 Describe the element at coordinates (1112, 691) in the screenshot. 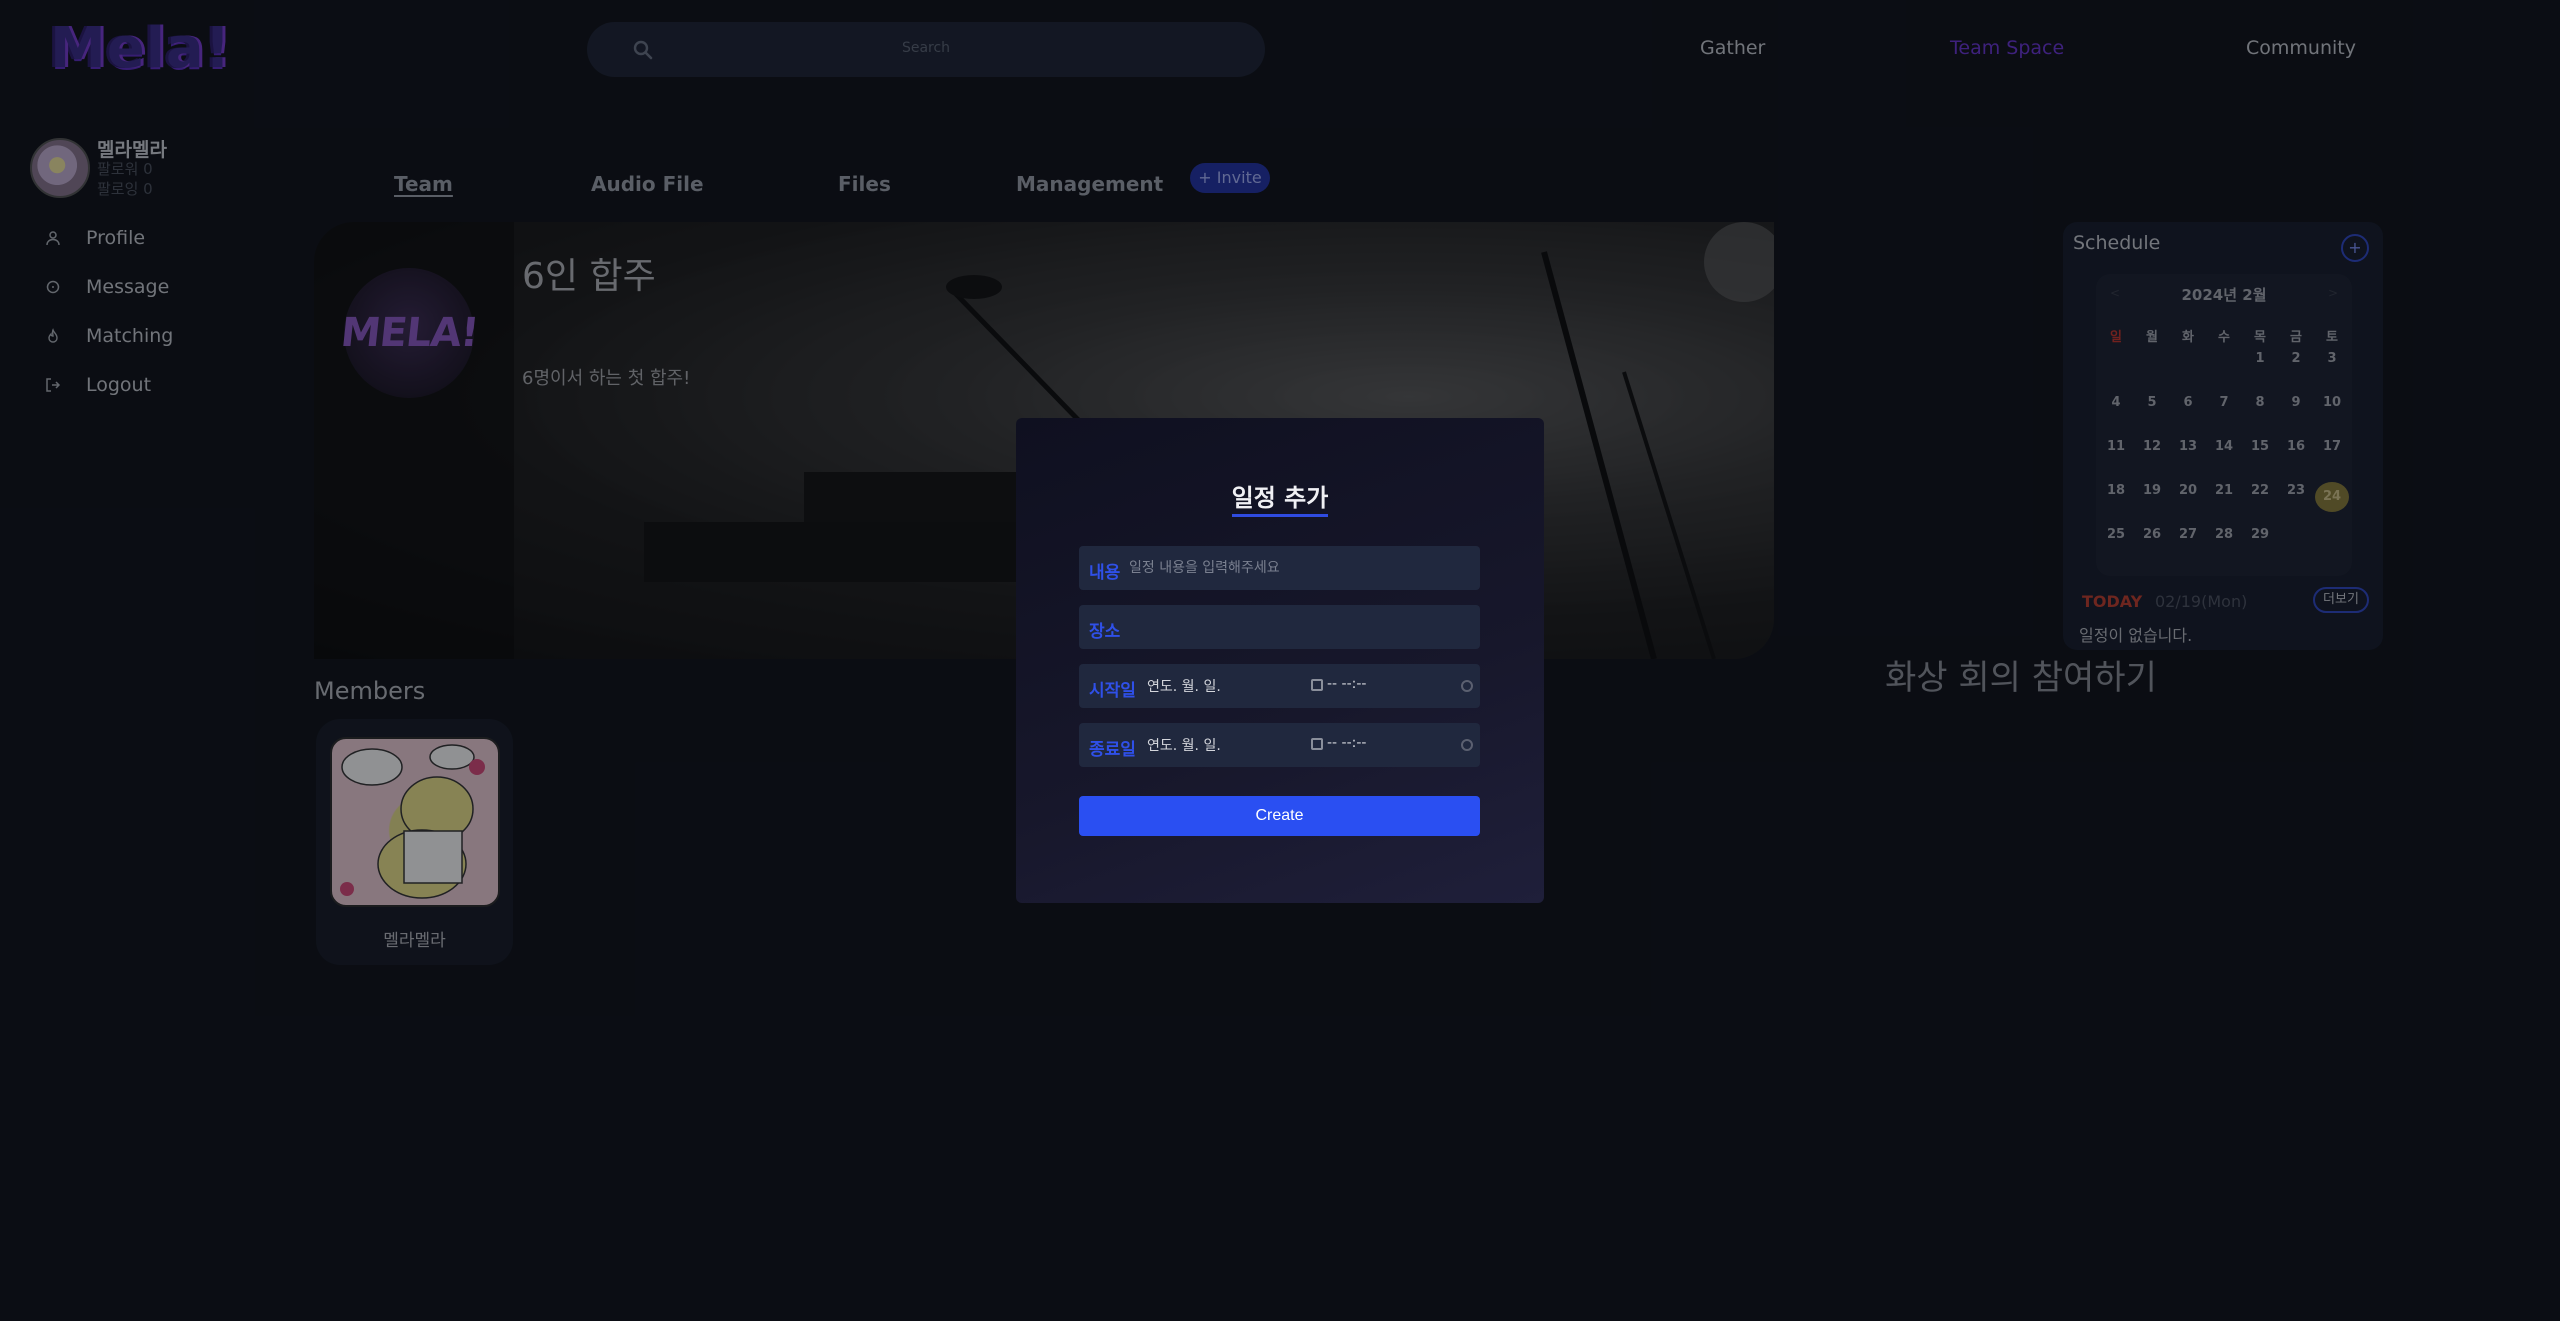

I see `start-date-label: 시작일` at that location.